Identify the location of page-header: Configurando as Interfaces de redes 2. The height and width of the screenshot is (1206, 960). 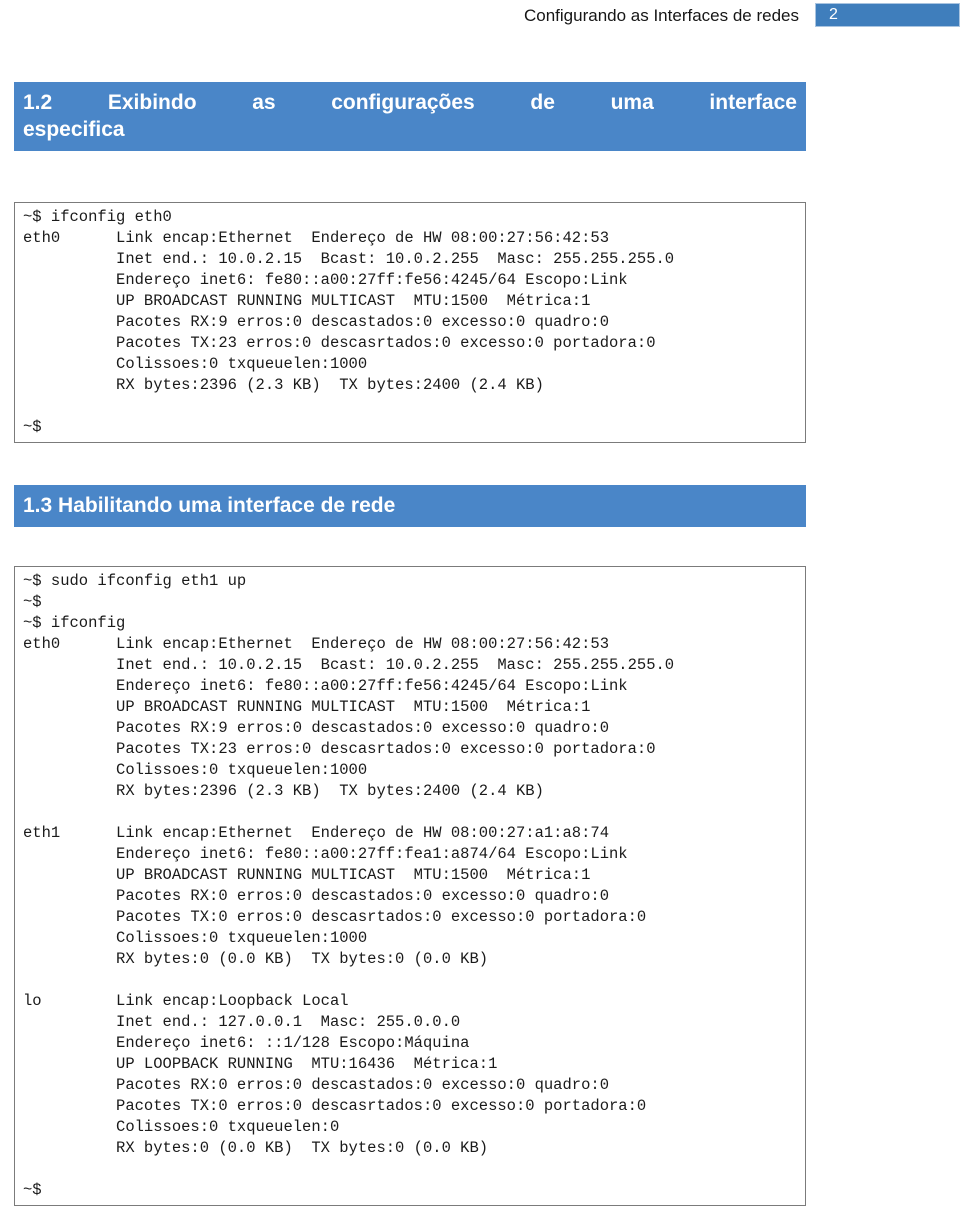
(480, 18).